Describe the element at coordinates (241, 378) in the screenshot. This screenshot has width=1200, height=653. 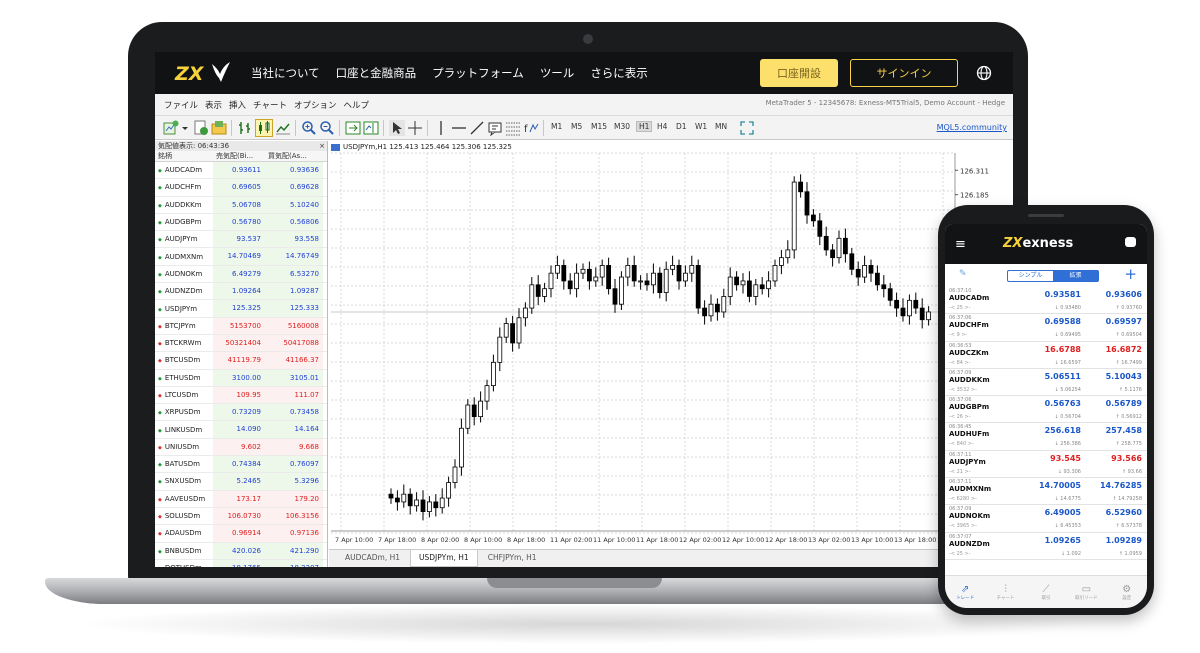
I see `market-watch-row: ETHUSDm3100.003105.01` at that location.